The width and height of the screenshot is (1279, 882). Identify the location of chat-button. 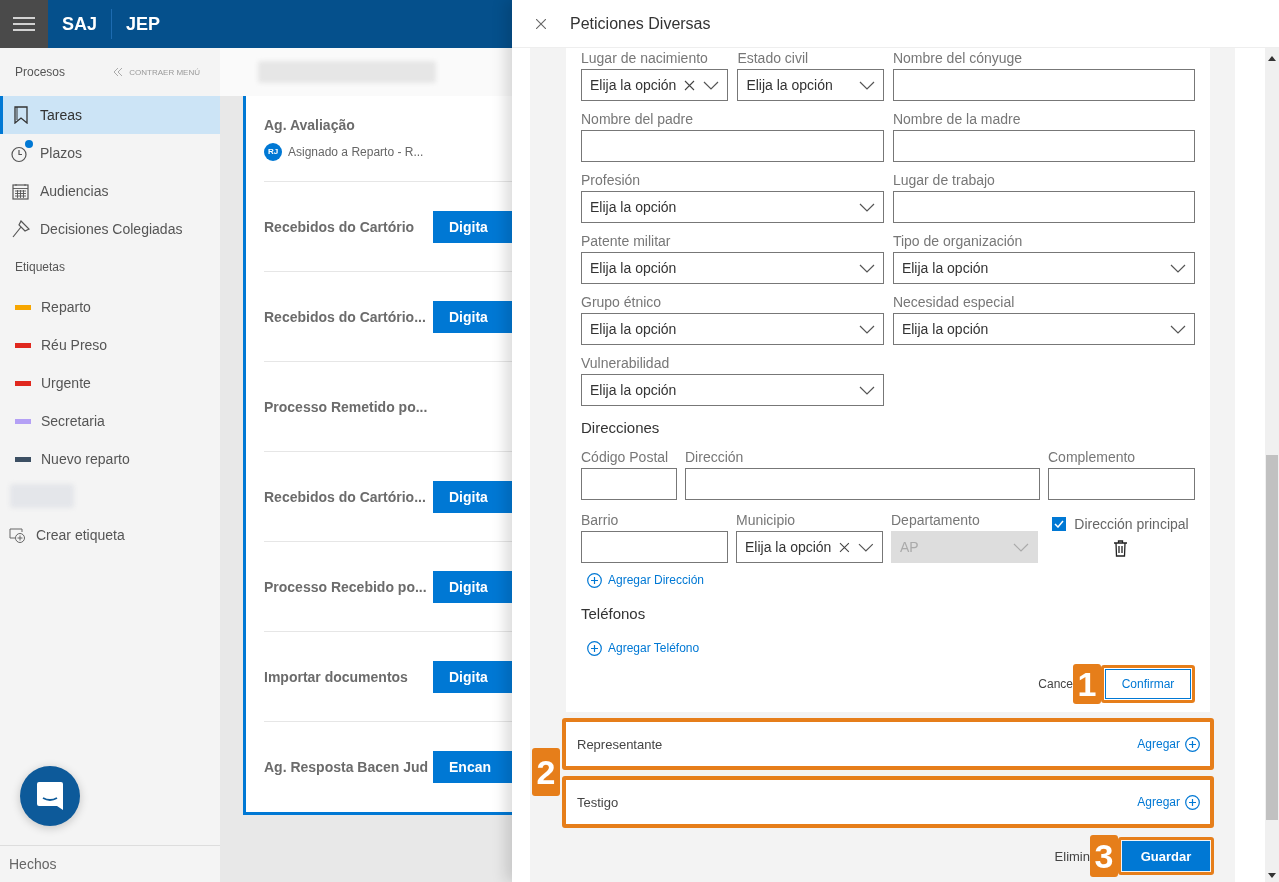
(50, 796).